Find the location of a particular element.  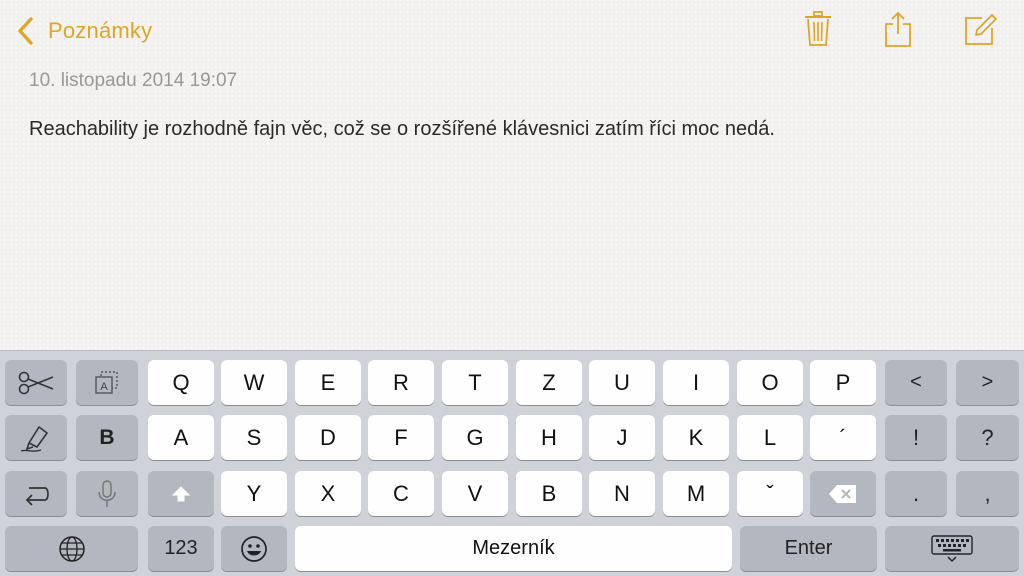

shift-key is located at coordinates (181, 493).